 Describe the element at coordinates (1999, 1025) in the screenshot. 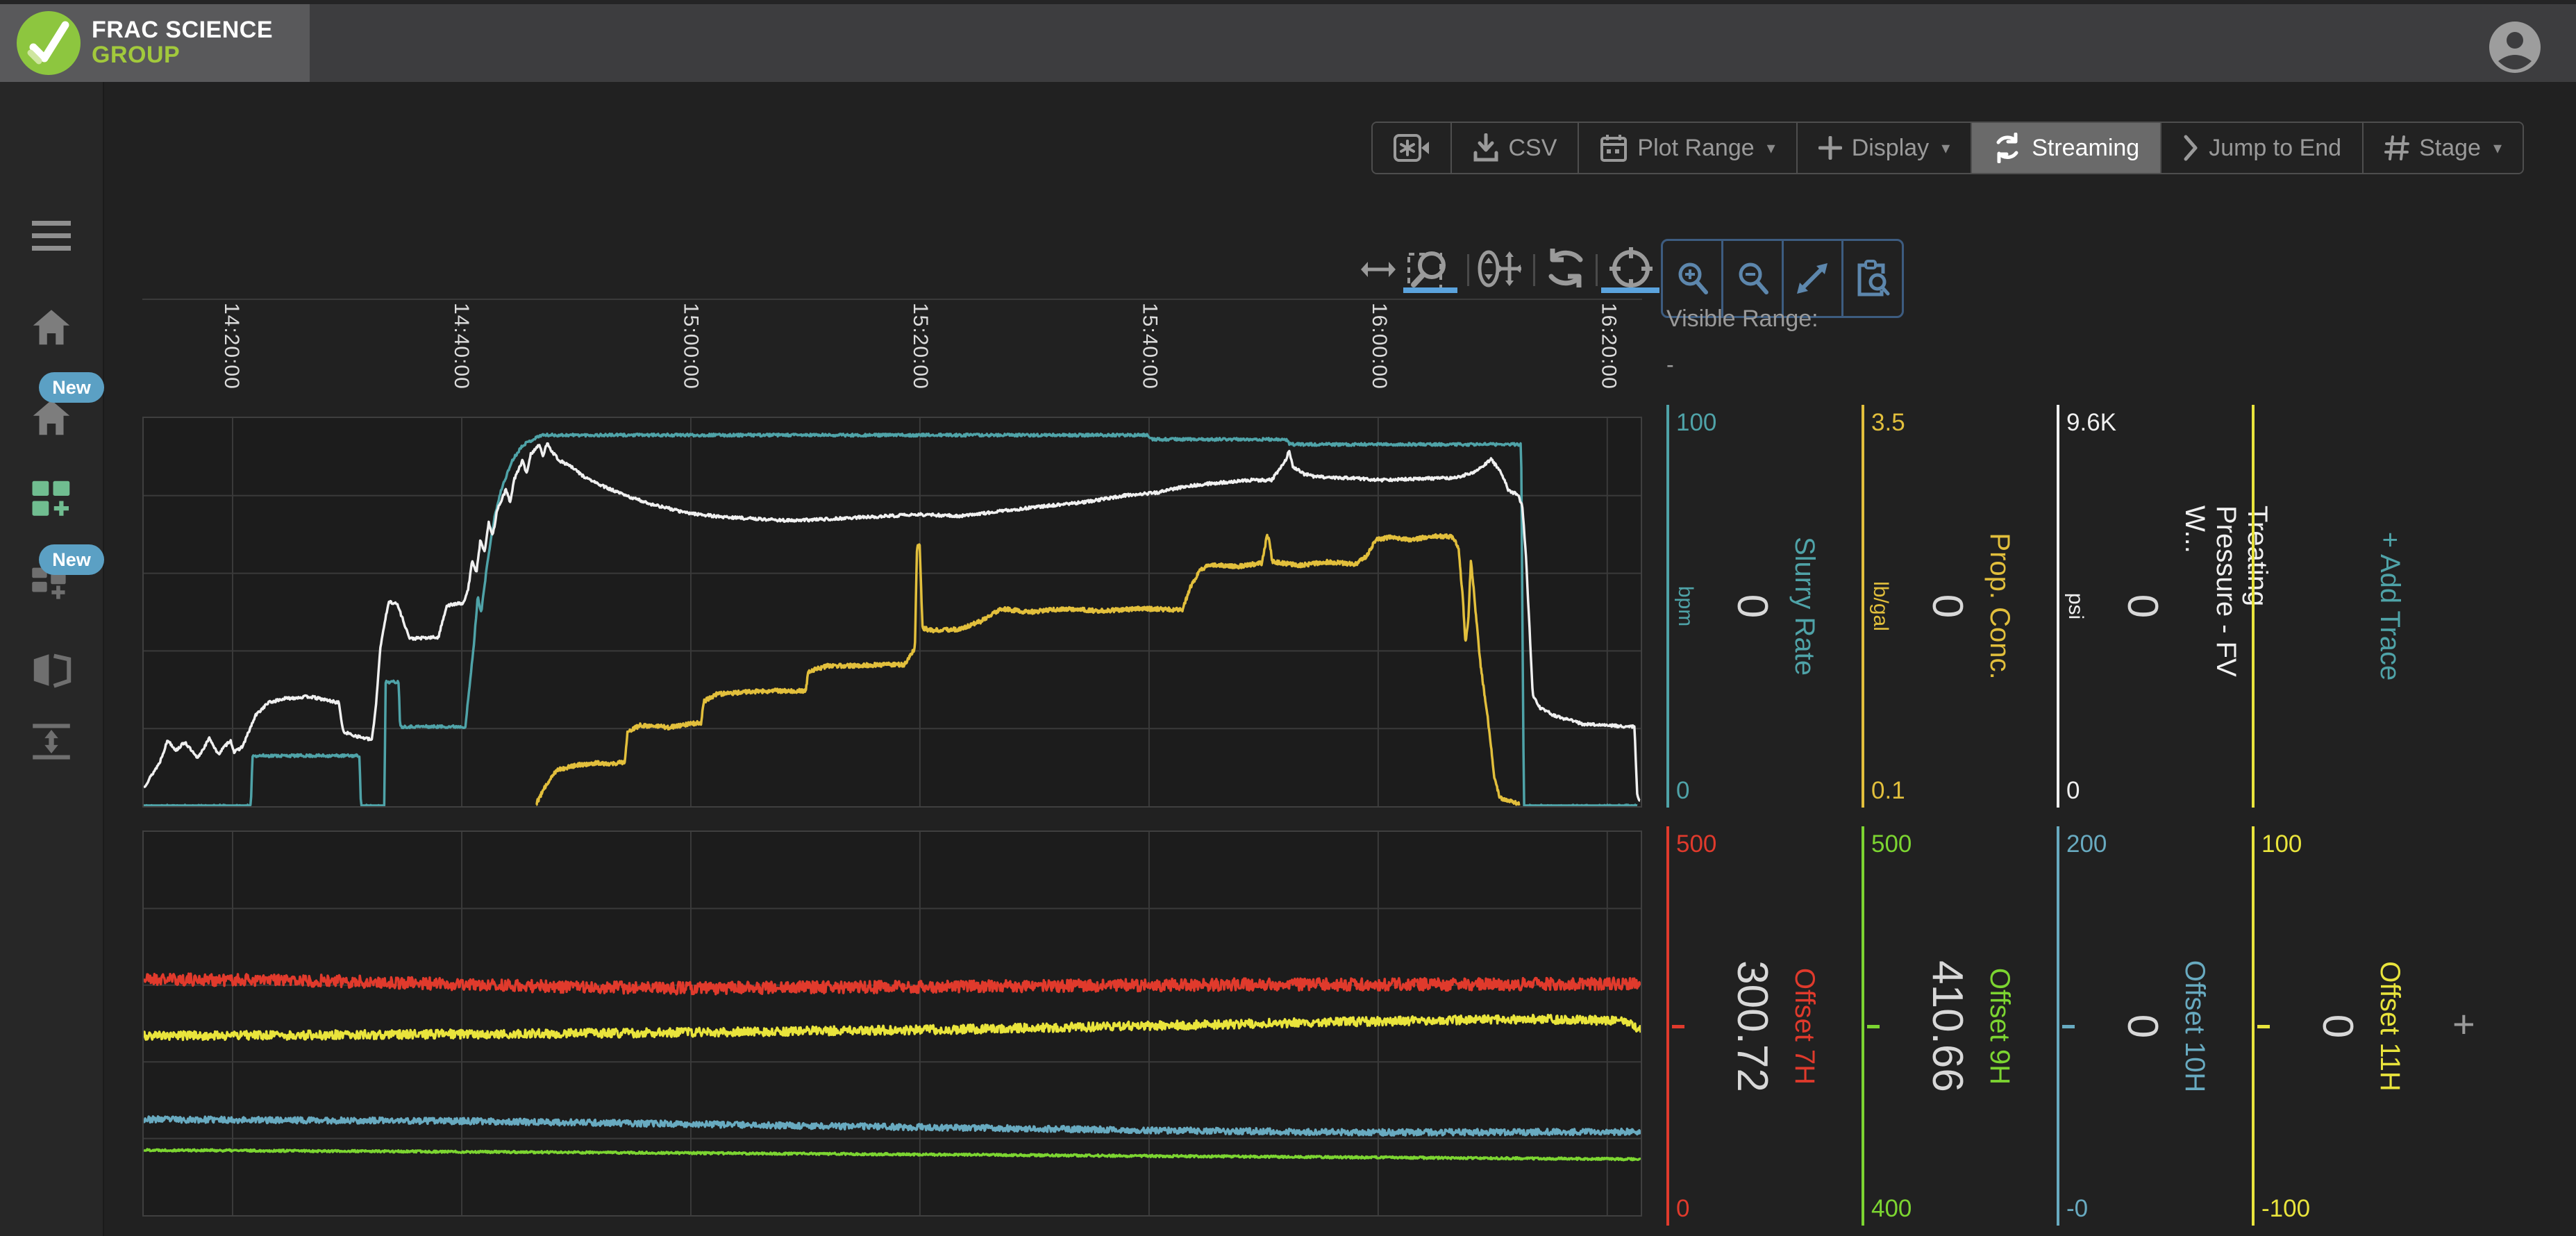

I see `trace-name-label: Offset 9H` at that location.